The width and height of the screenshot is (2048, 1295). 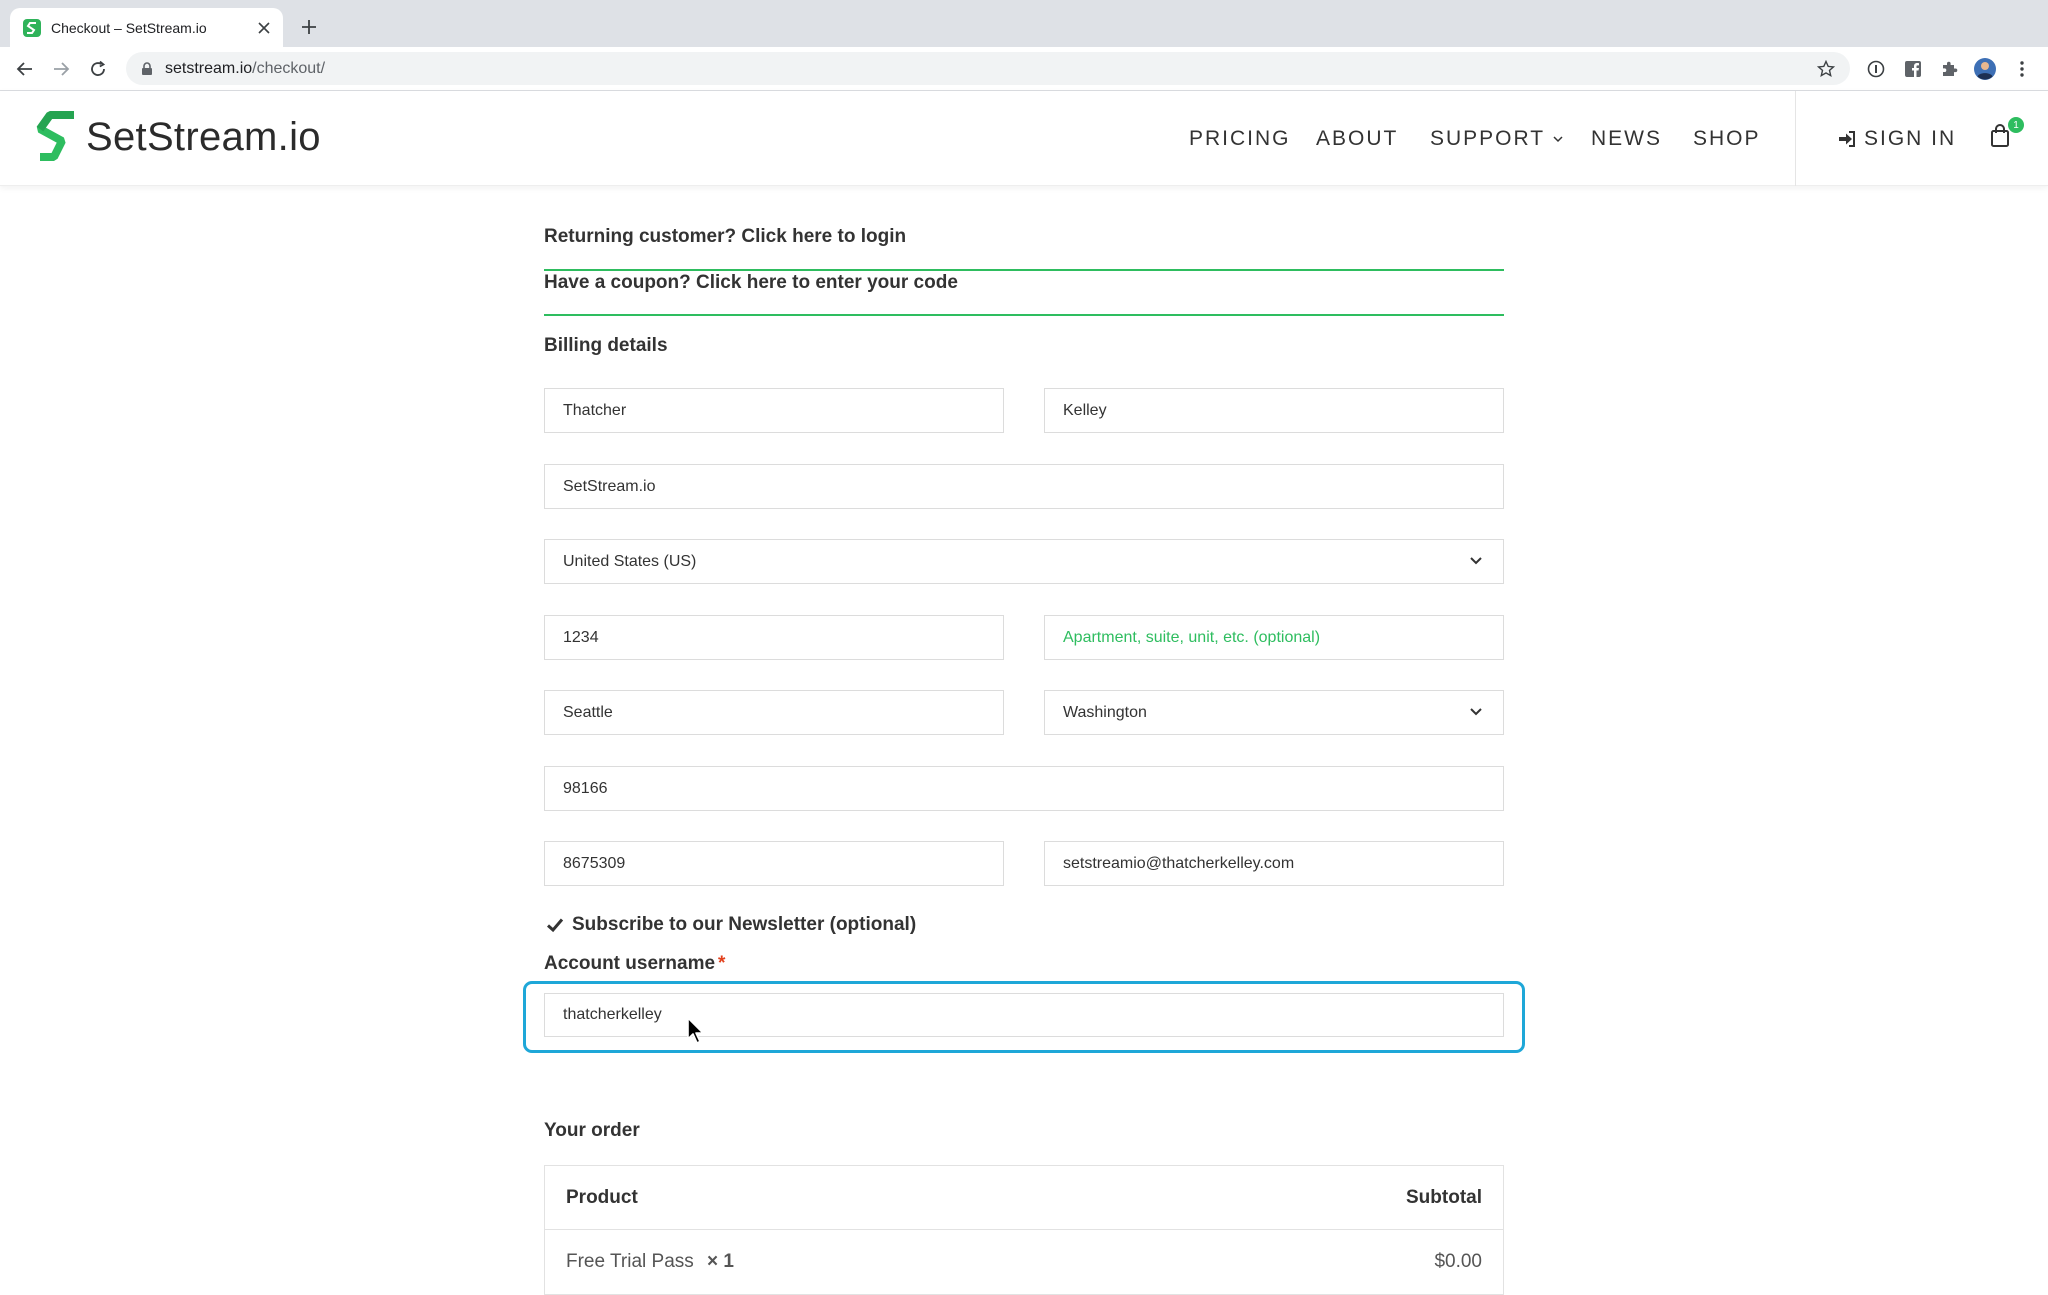 What do you see at coordinates (774, 712) in the screenshot?
I see `city-field: Seattle` at bounding box center [774, 712].